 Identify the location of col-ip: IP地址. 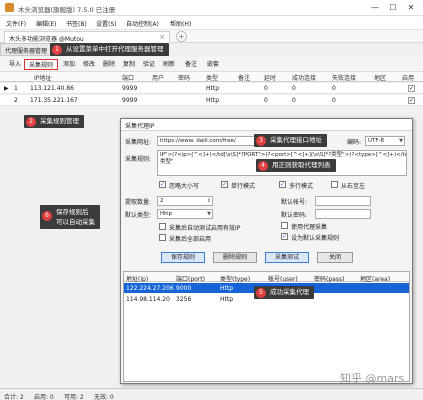
(42, 77).